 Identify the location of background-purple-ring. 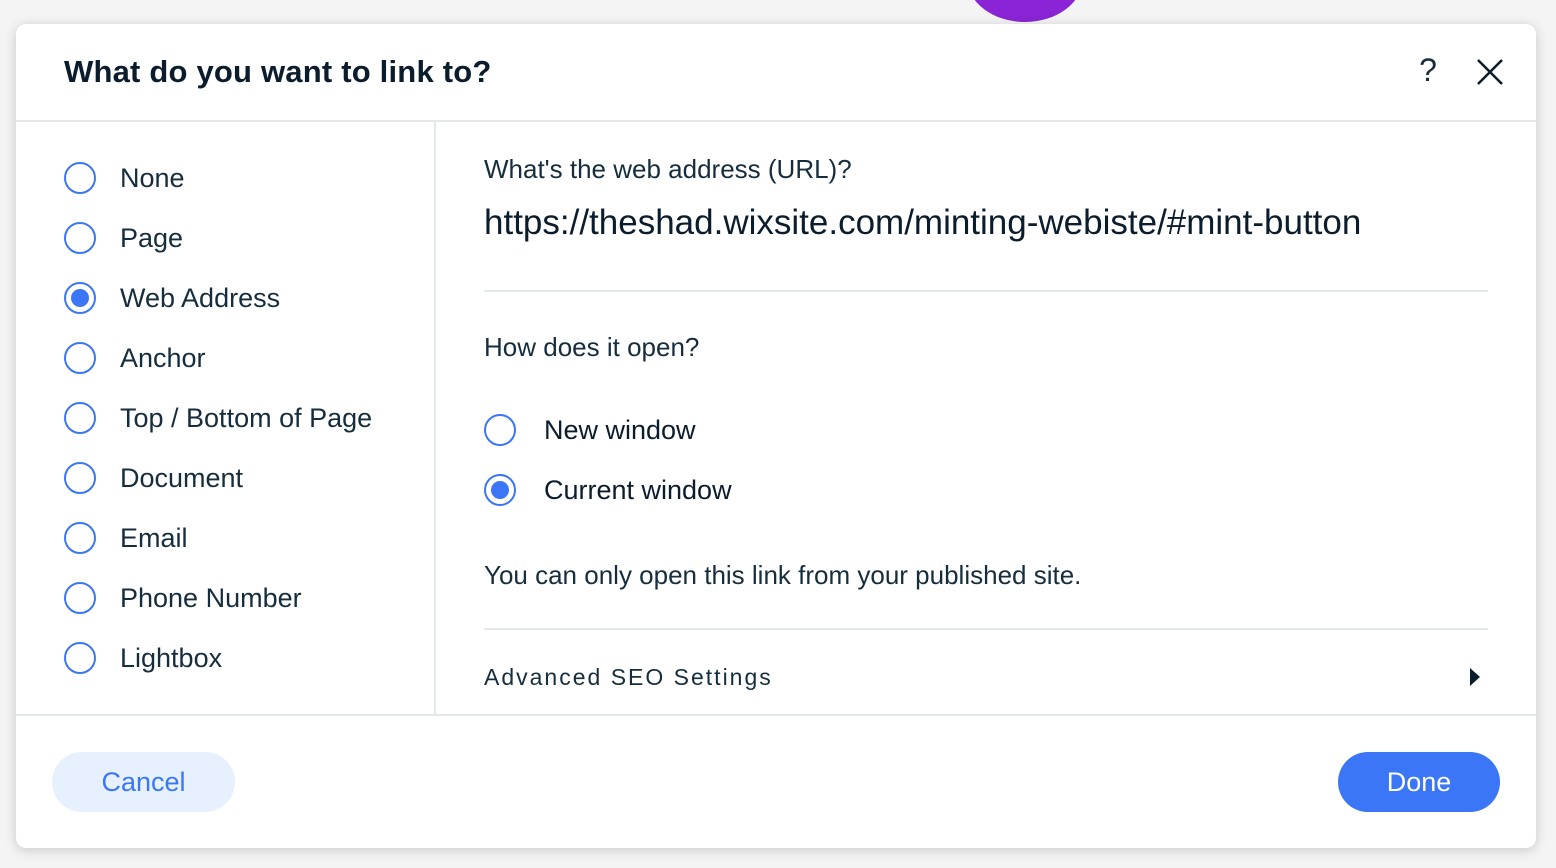
(1025, 11).